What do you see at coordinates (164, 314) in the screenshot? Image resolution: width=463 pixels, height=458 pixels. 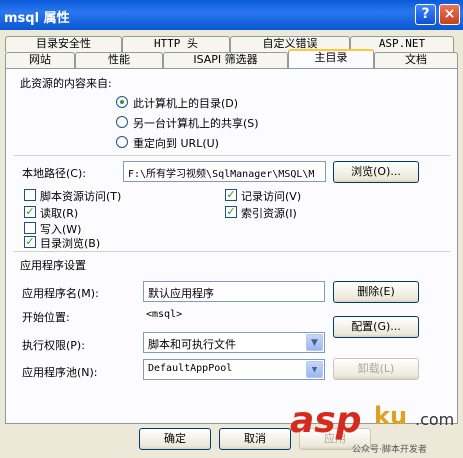 I see `start-point-value: <msql>` at bounding box center [164, 314].